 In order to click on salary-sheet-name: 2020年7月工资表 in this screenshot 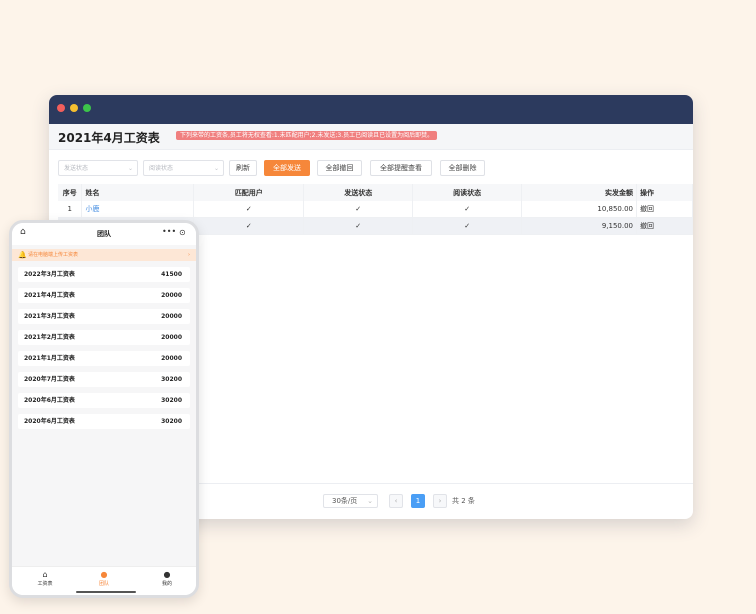, I will do `click(49, 379)`.